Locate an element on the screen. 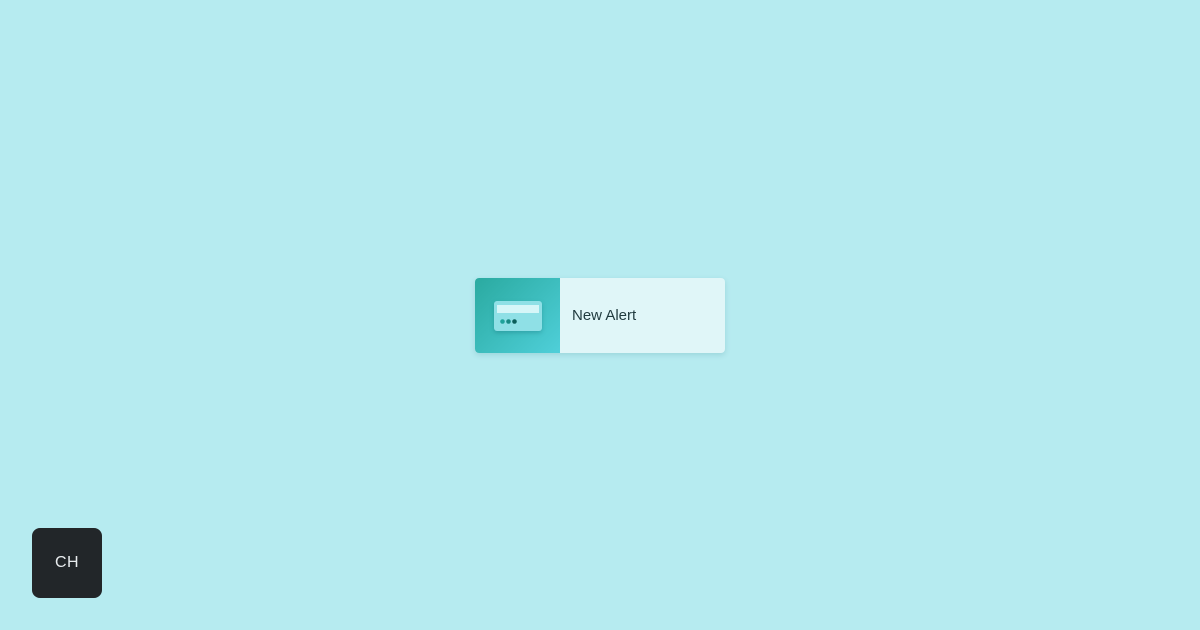 This screenshot has height=630, width=1200. user-avatar: CH is located at coordinates (67, 563).